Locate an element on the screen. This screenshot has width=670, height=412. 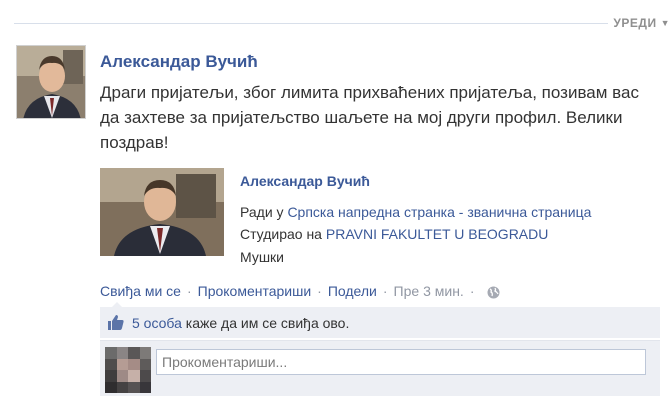
comment-link: Прокоментариши is located at coordinates (255, 291).